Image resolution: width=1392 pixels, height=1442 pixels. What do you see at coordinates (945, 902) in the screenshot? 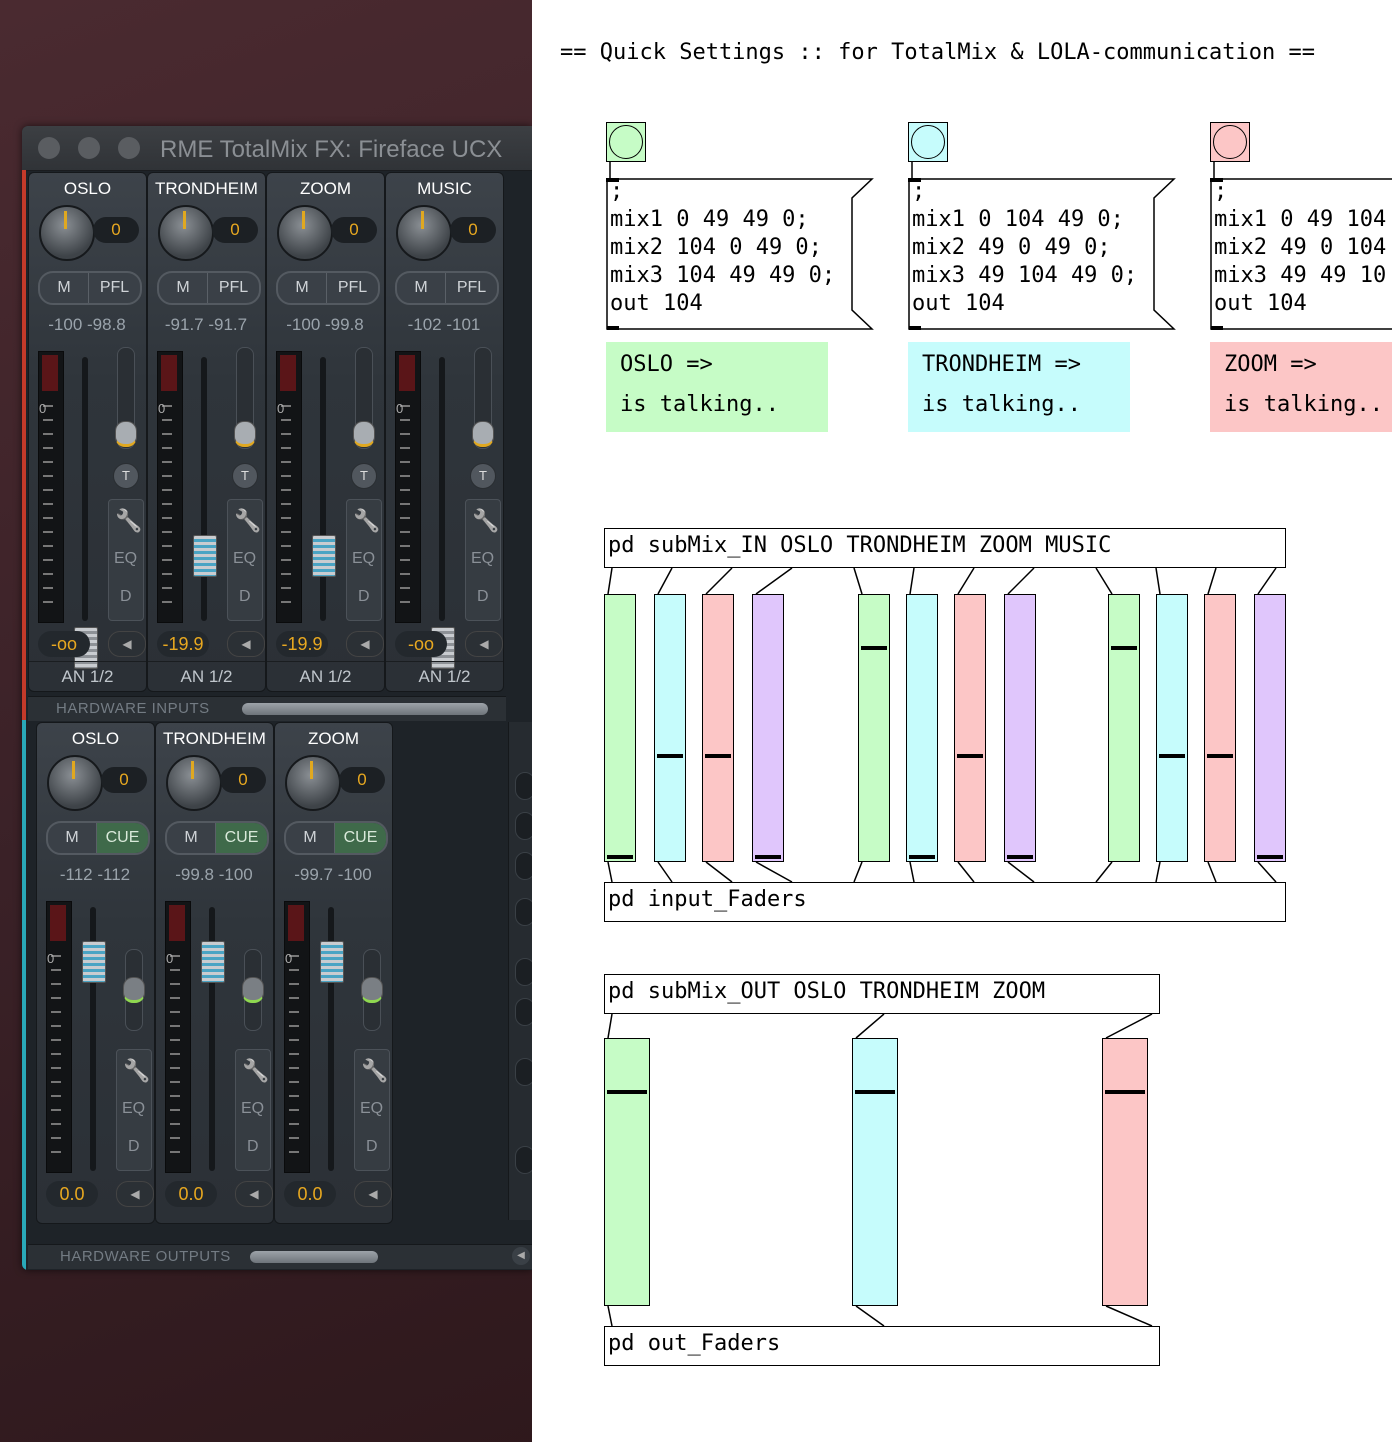
I see `input-faders-object: pd input_Faders` at bounding box center [945, 902].